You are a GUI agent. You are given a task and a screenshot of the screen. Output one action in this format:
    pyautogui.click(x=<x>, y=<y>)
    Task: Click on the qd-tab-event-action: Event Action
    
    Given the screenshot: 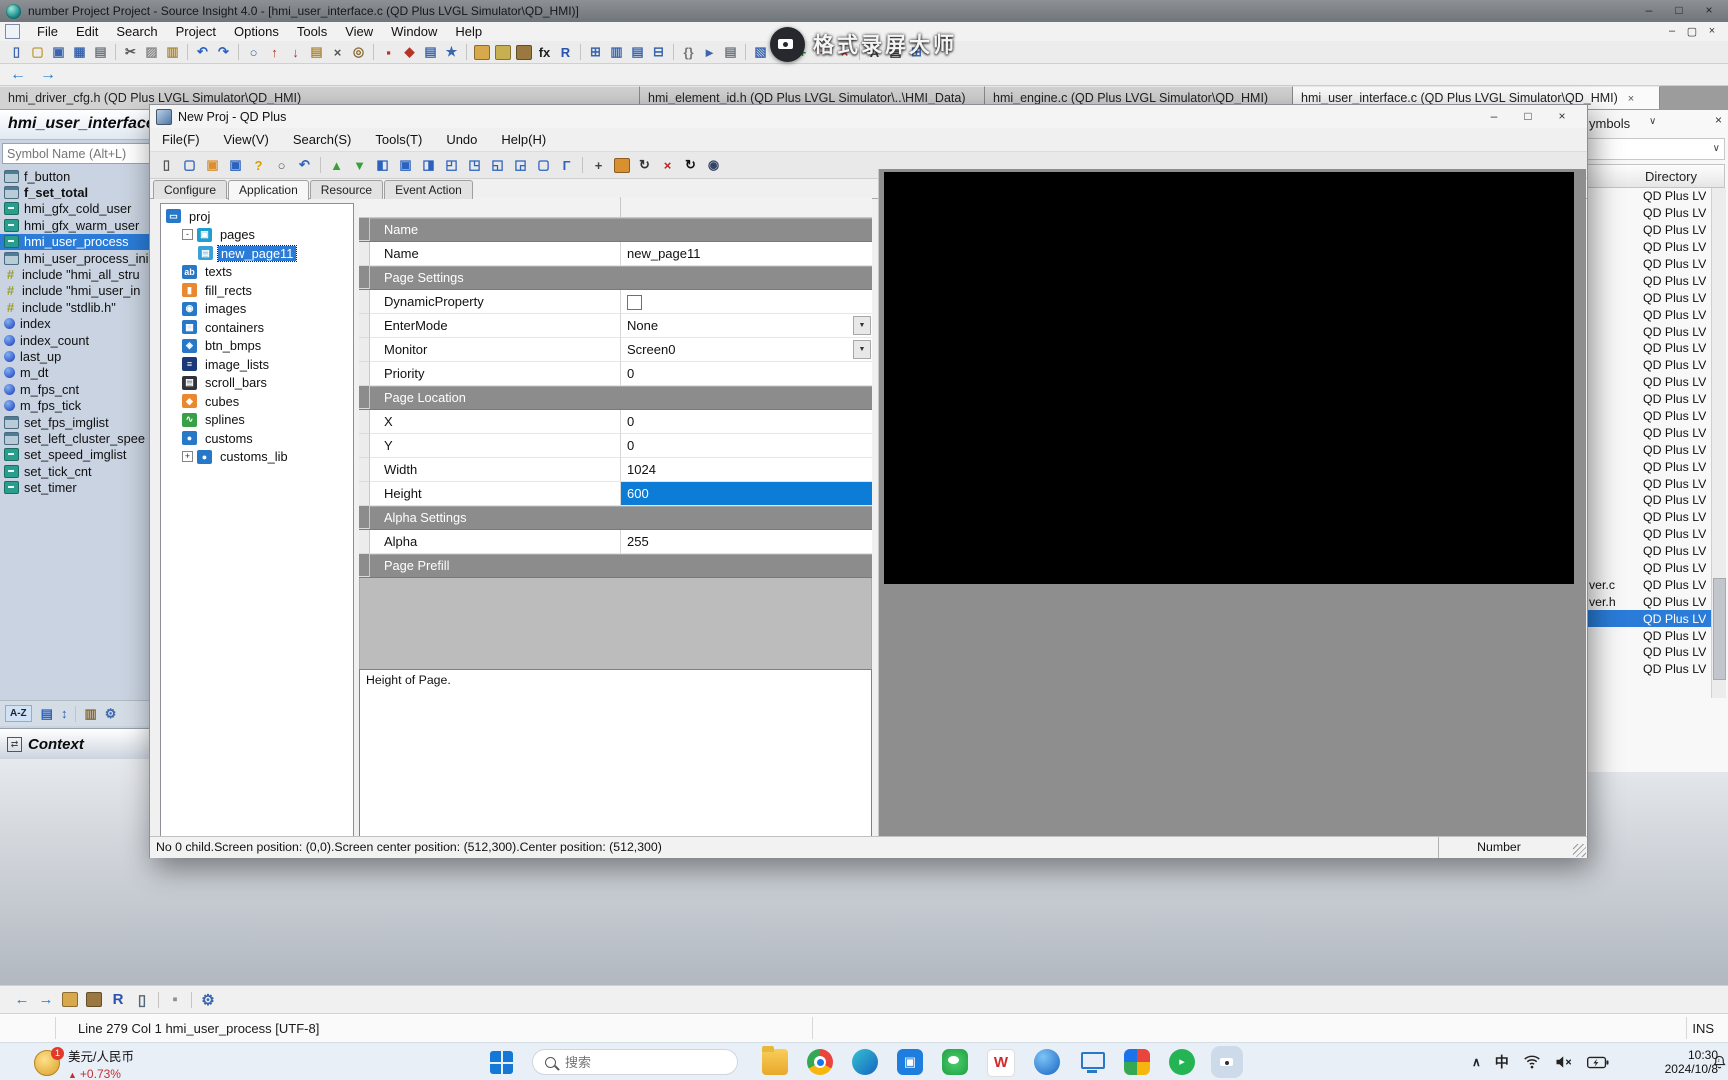 What is the action you would take?
    pyautogui.click(x=428, y=189)
    